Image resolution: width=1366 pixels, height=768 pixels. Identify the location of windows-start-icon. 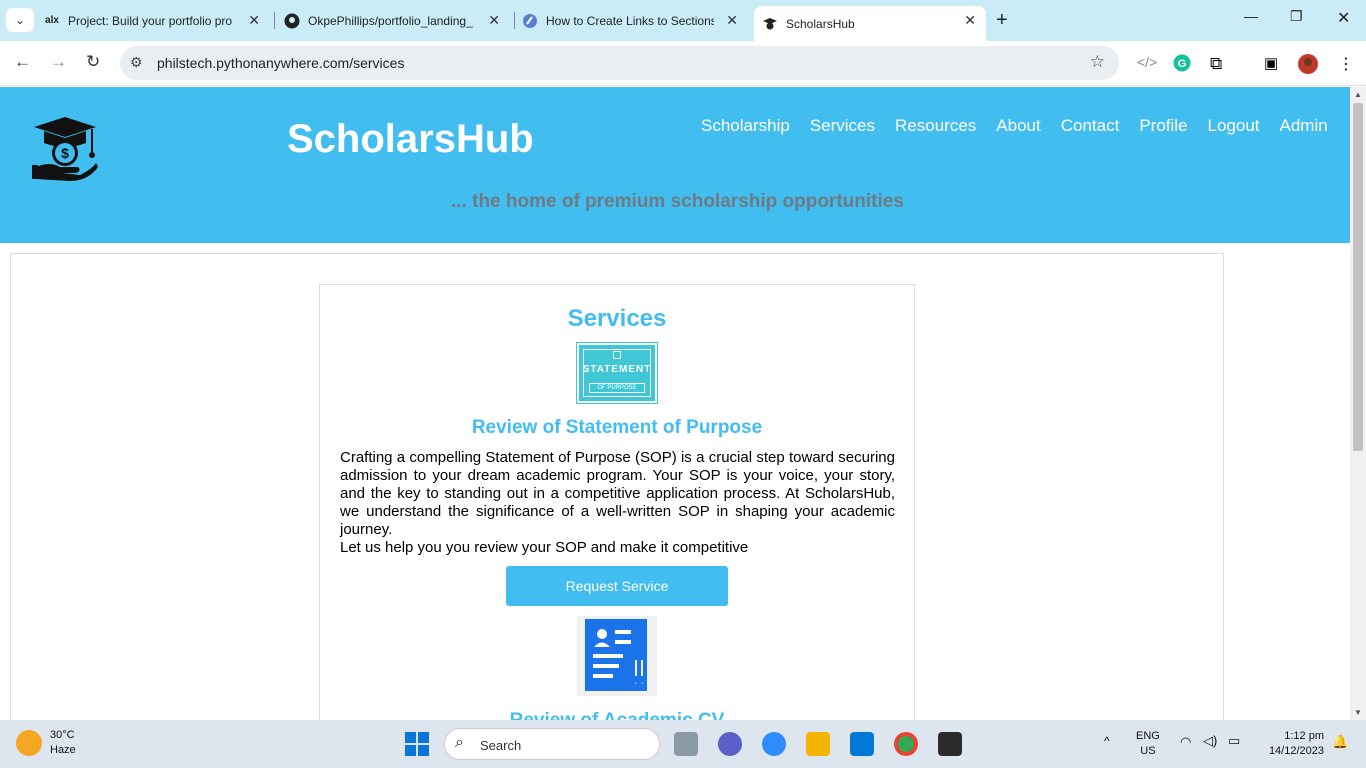
(417, 744).